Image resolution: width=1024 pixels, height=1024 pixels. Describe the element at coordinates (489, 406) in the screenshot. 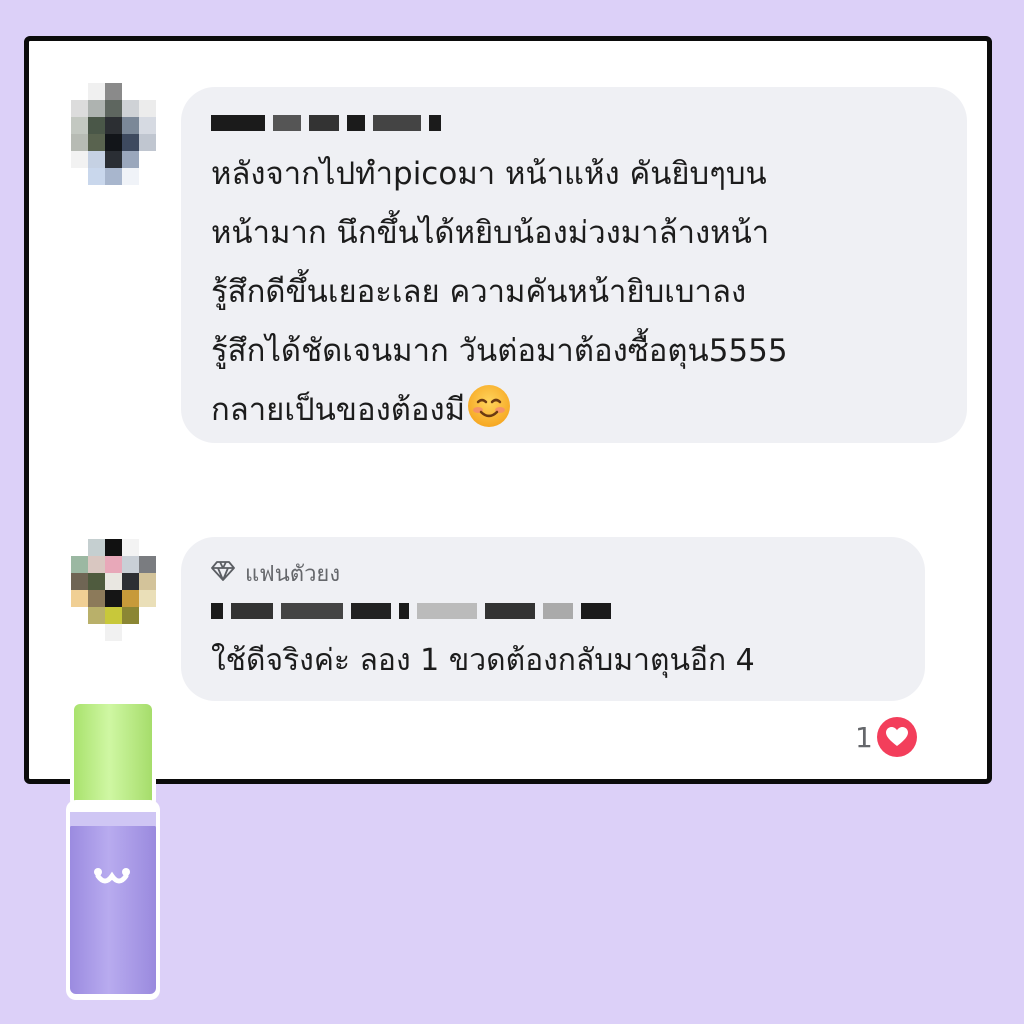

I see `smiling-face-emoji` at that location.